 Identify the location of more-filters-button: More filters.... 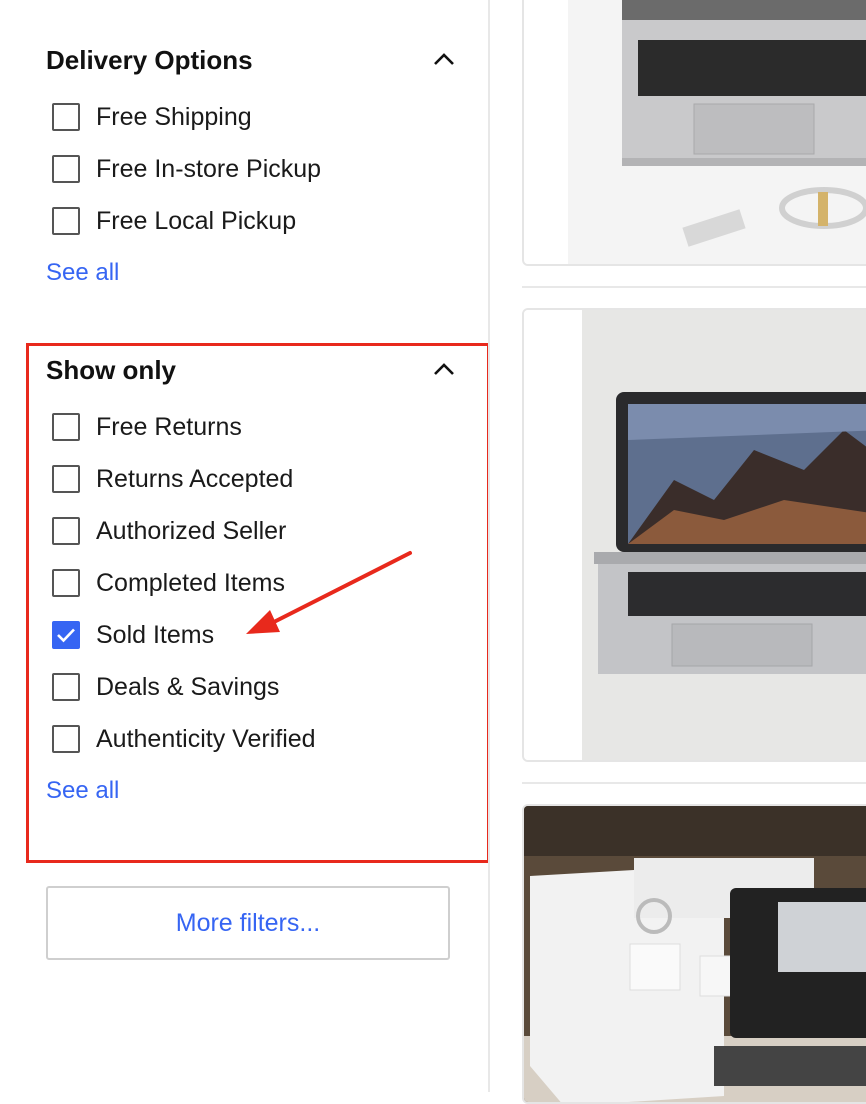
(248, 923).